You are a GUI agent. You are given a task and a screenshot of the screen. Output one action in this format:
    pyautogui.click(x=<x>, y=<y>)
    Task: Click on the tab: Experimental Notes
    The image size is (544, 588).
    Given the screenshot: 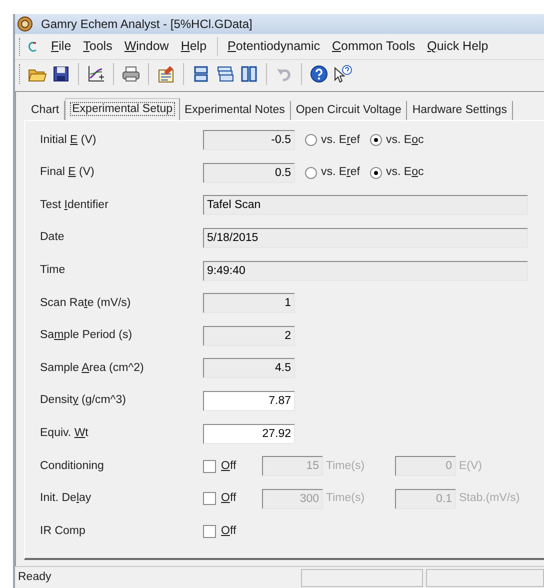 What is the action you would take?
    pyautogui.click(x=235, y=110)
    